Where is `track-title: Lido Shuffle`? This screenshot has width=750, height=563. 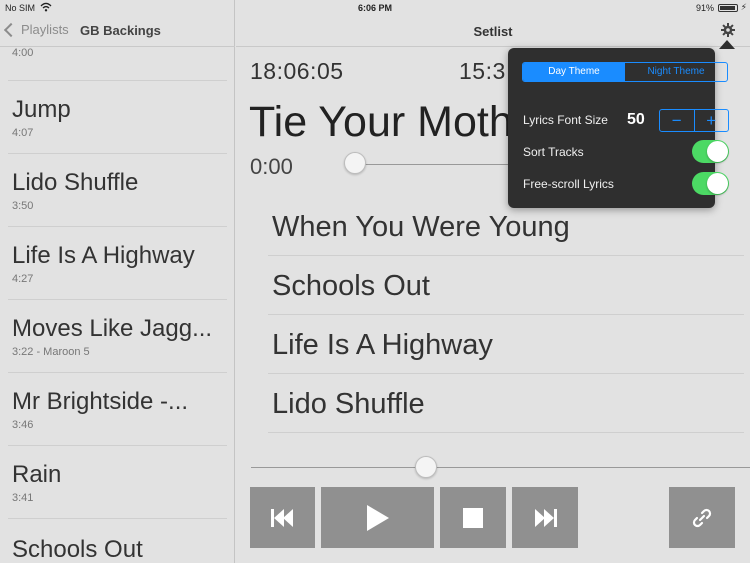
track-title: Lido Shuffle is located at coordinates (75, 182).